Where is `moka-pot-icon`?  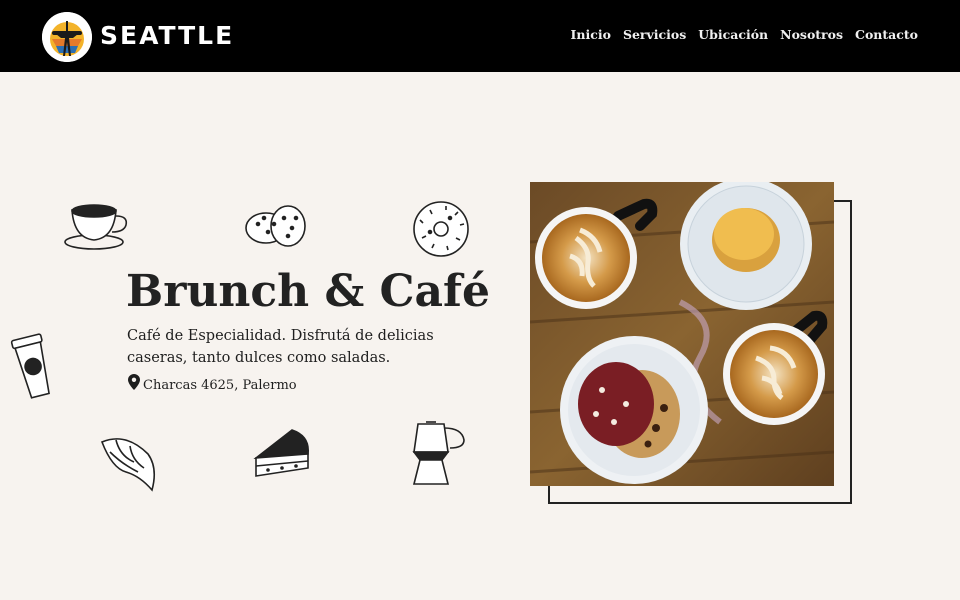
moka-pot-icon is located at coordinates (437, 453).